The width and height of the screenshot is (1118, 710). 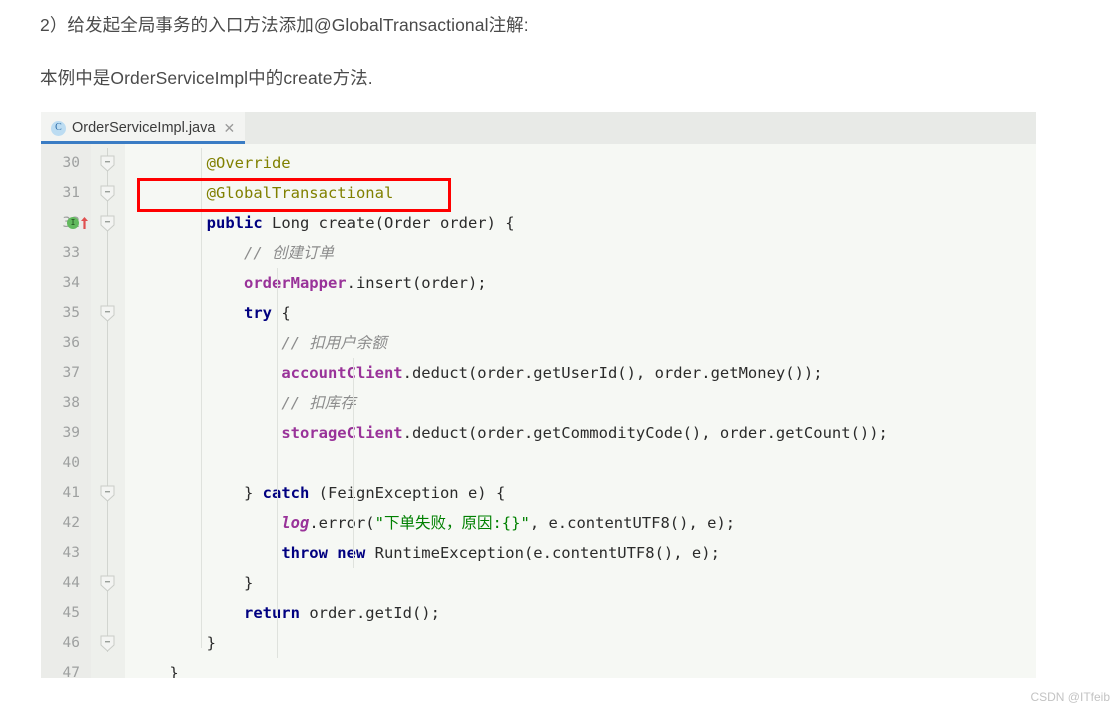 I want to click on code-folding-gutter, so click(x=108, y=411).